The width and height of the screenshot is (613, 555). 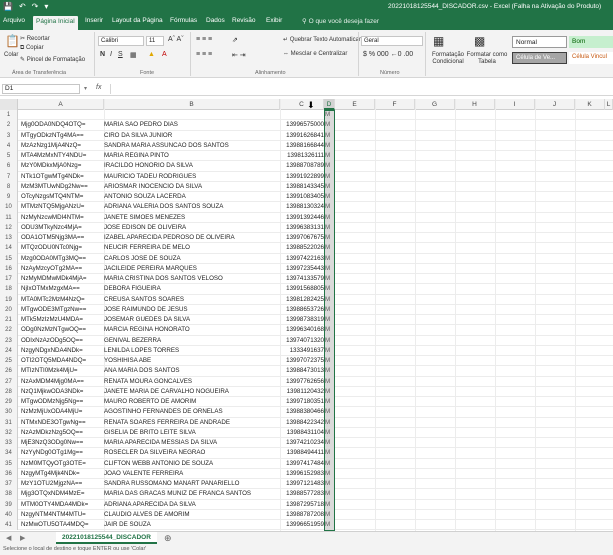 I want to click on cell-b: ARIOSMAR INOCENCIO DA SILVA, so click(x=192, y=187).